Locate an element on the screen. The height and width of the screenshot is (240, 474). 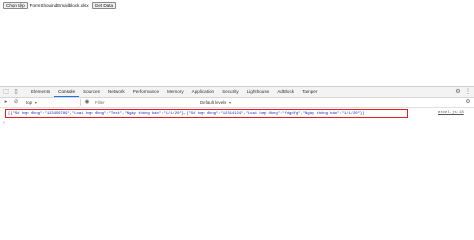
tab-memory: Memory is located at coordinates (175, 92).